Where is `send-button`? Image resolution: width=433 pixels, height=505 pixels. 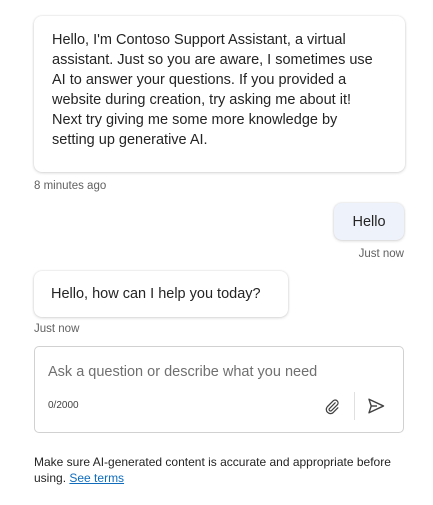
send-button is located at coordinates (376, 406).